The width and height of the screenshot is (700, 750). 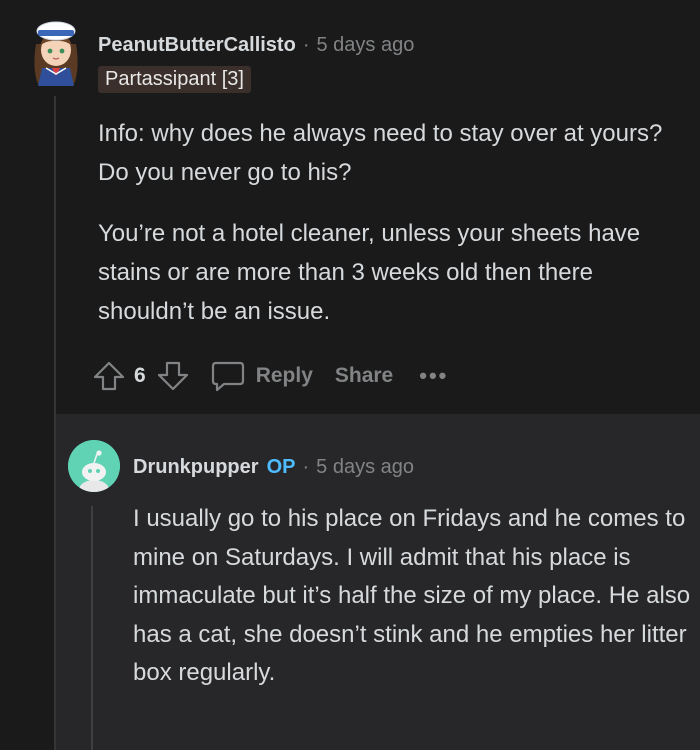 What do you see at coordinates (109, 376) in the screenshot?
I see `upvote-icon` at bounding box center [109, 376].